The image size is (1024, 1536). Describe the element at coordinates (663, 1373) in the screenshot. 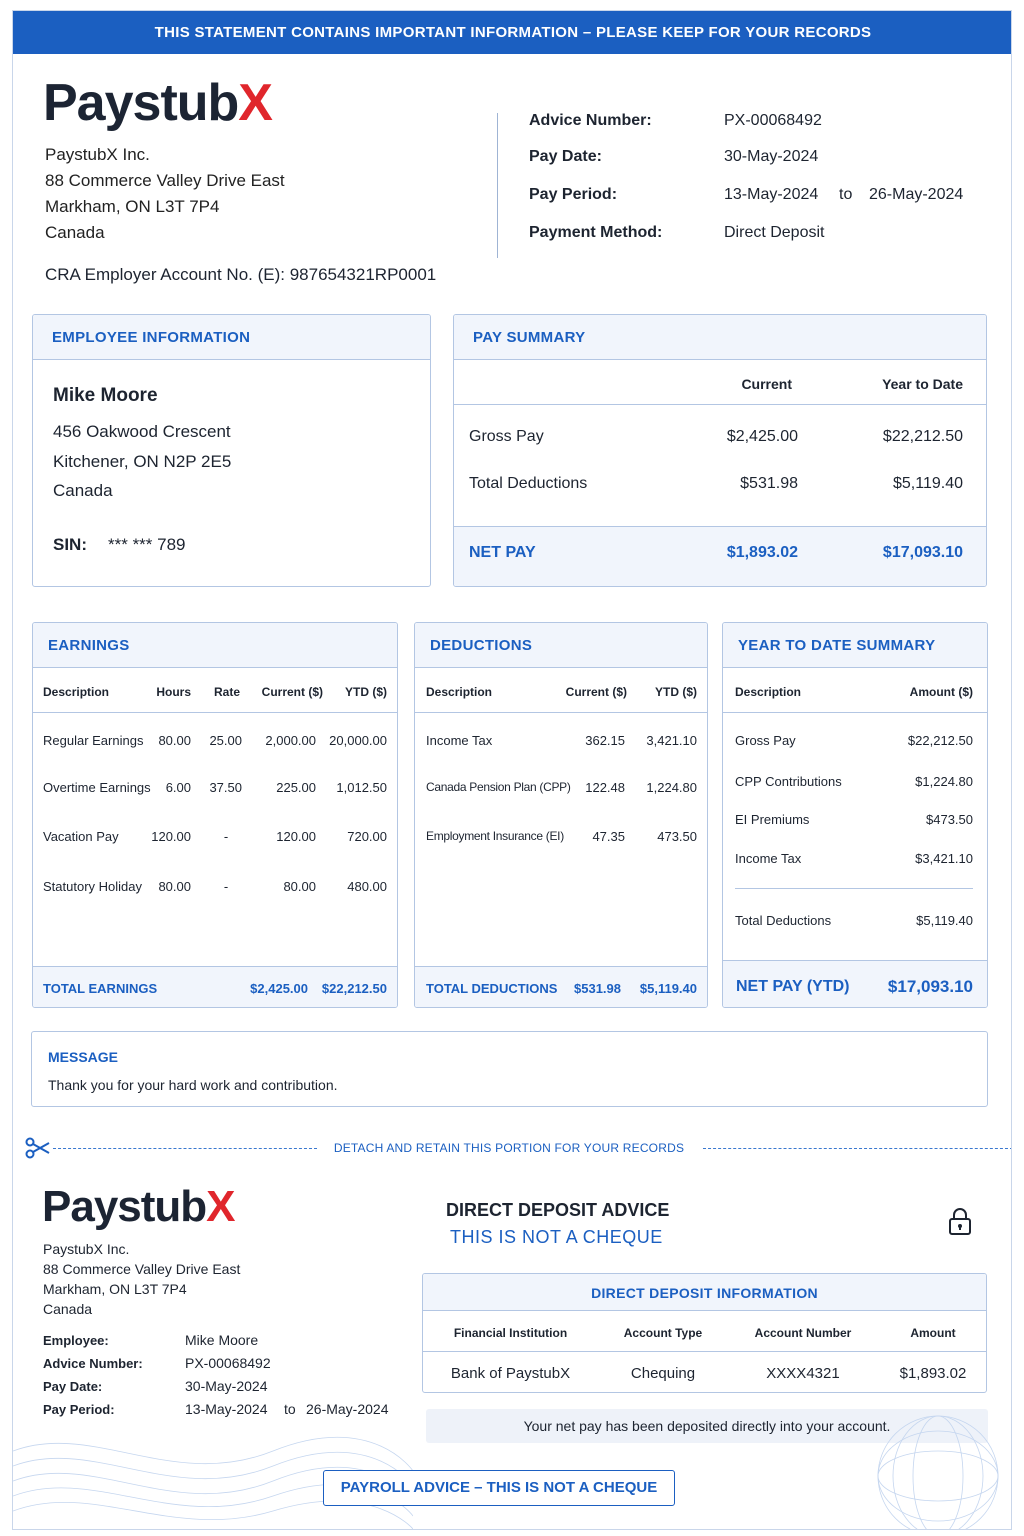

I see `dd-type: Chequing` at that location.